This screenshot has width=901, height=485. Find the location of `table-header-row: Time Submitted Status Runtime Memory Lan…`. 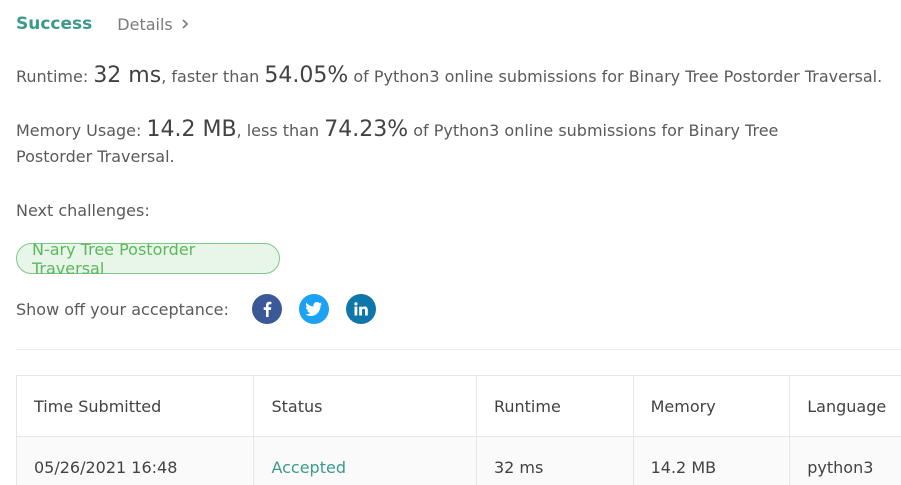

table-header-row: Time Submitted Status Runtime Memory Lan… is located at coordinates (459, 406).